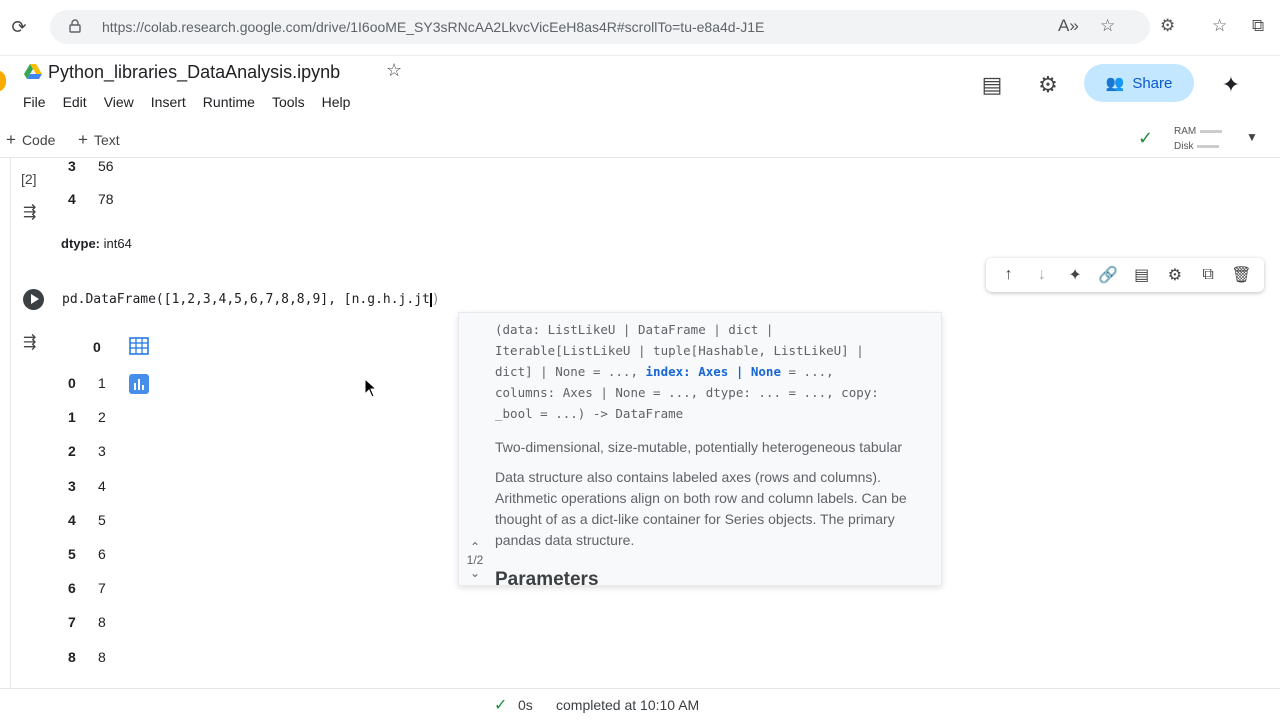 This screenshot has height=720, width=1280. Describe the element at coordinates (1152, 83) in the screenshot. I see `share-label: Share` at that location.